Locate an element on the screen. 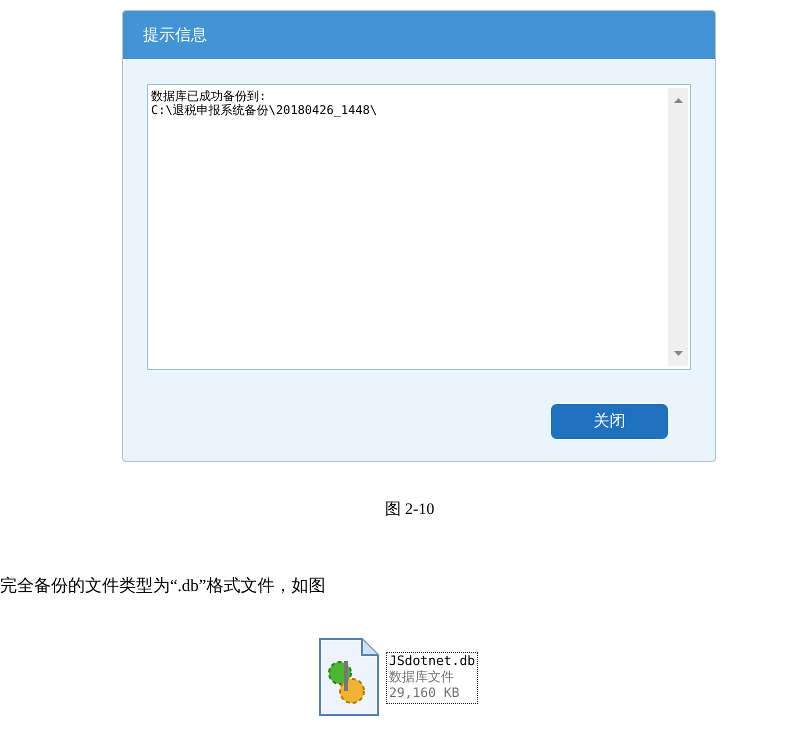 The height and width of the screenshot is (732, 789). file-label: JSdotnet.db 数据库文件 29,160 KB is located at coordinates (432, 678).